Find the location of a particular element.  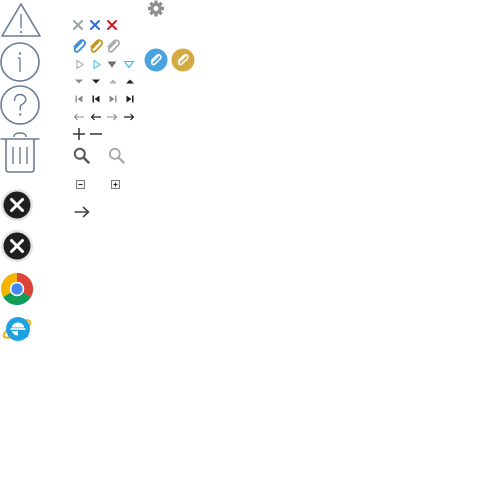

close-gray-icon is located at coordinates (78, 25).